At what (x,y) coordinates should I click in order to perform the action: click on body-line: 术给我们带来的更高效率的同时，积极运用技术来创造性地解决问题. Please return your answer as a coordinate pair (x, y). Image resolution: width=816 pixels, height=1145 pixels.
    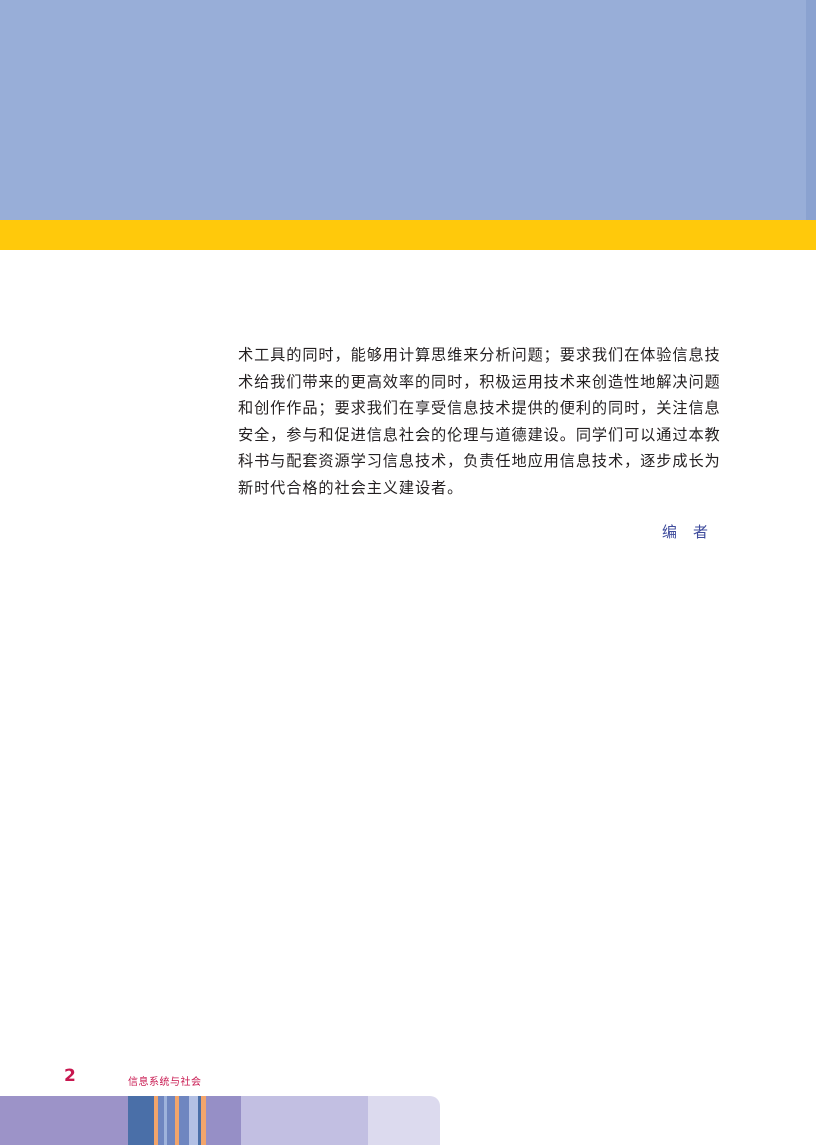
    Looking at the image, I should click on (479, 381).